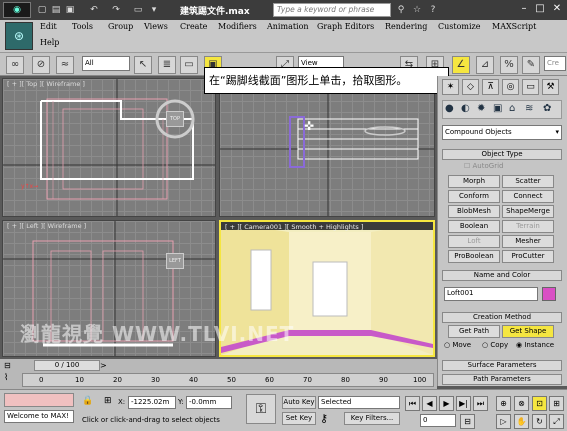 Image resolution: width=567 pixels, height=431 pixels. Describe the element at coordinates (209, 402) in the screenshot. I see `y-coordinate-field: -0.0mm` at that location.